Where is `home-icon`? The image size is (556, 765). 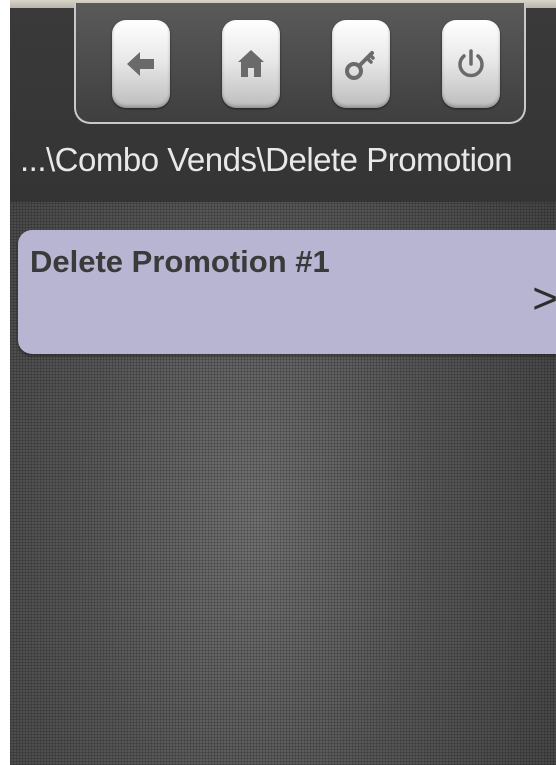
home-icon is located at coordinates (251, 63).